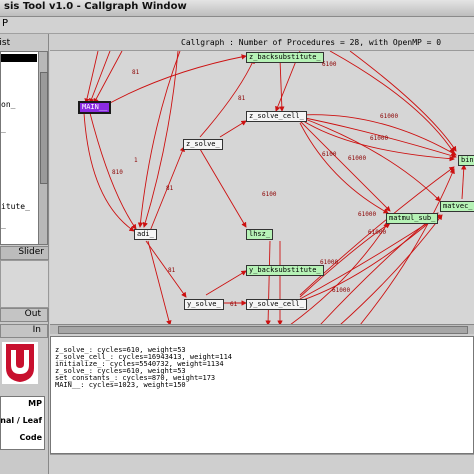 The image size is (474, 474). Describe the element at coordinates (23, 43) in the screenshot. I see `procedure-list-header: e List` at that location.